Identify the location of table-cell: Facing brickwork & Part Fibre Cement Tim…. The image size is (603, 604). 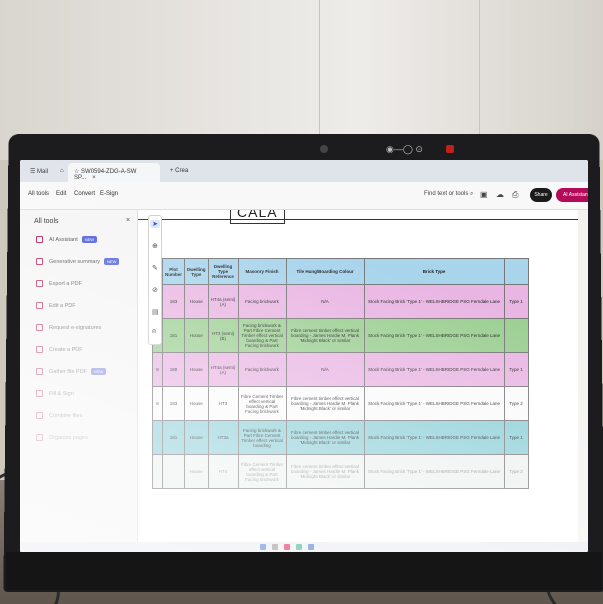
(262, 335).